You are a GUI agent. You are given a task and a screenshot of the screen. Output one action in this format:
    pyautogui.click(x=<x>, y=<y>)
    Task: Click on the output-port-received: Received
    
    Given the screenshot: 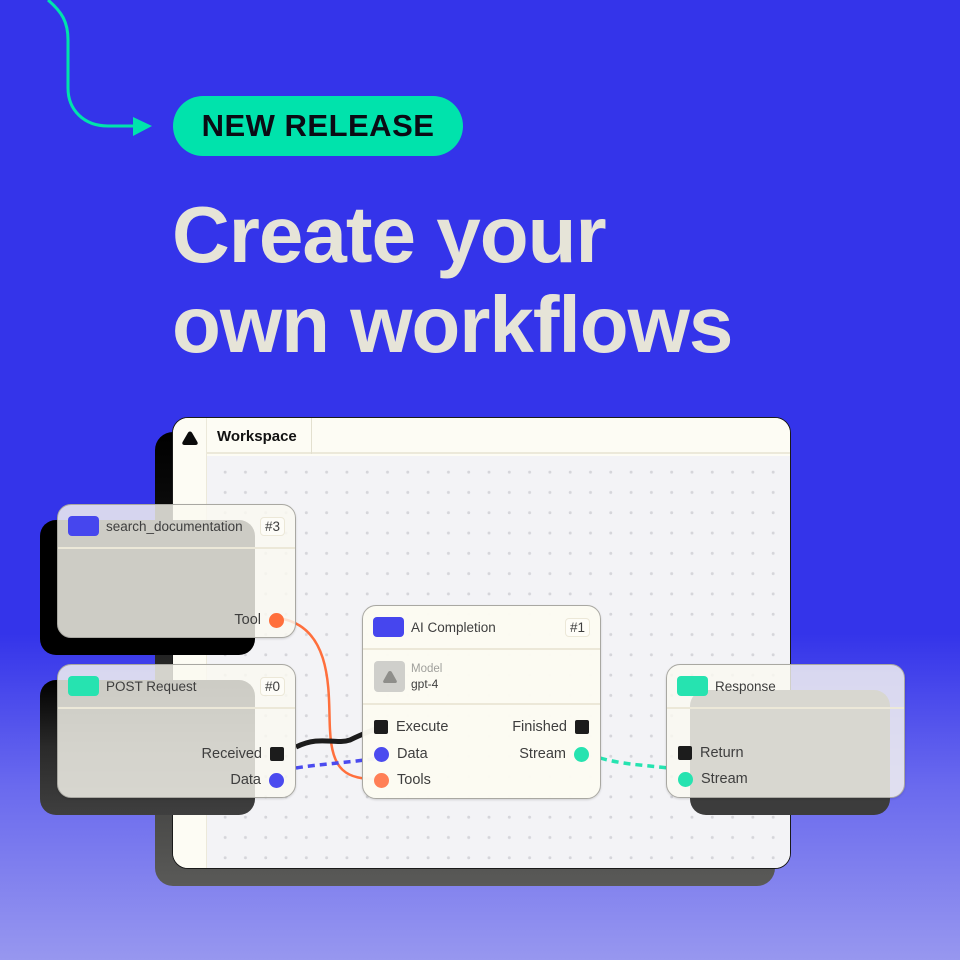 What is the action you would take?
    pyautogui.click(x=243, y=754)
    